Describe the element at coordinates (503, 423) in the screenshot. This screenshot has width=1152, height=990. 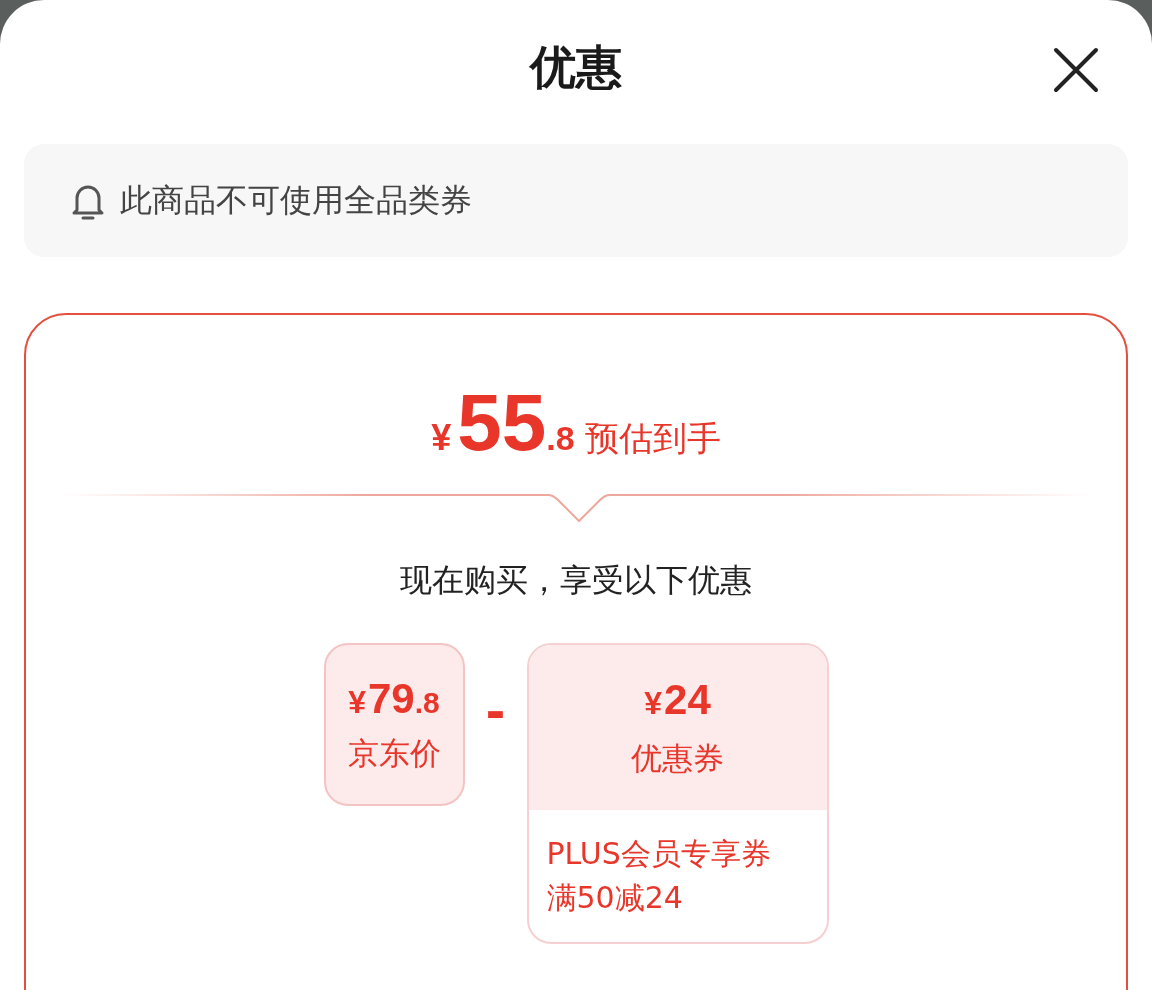
I see `estimated-price: ¥55.8` at that location.